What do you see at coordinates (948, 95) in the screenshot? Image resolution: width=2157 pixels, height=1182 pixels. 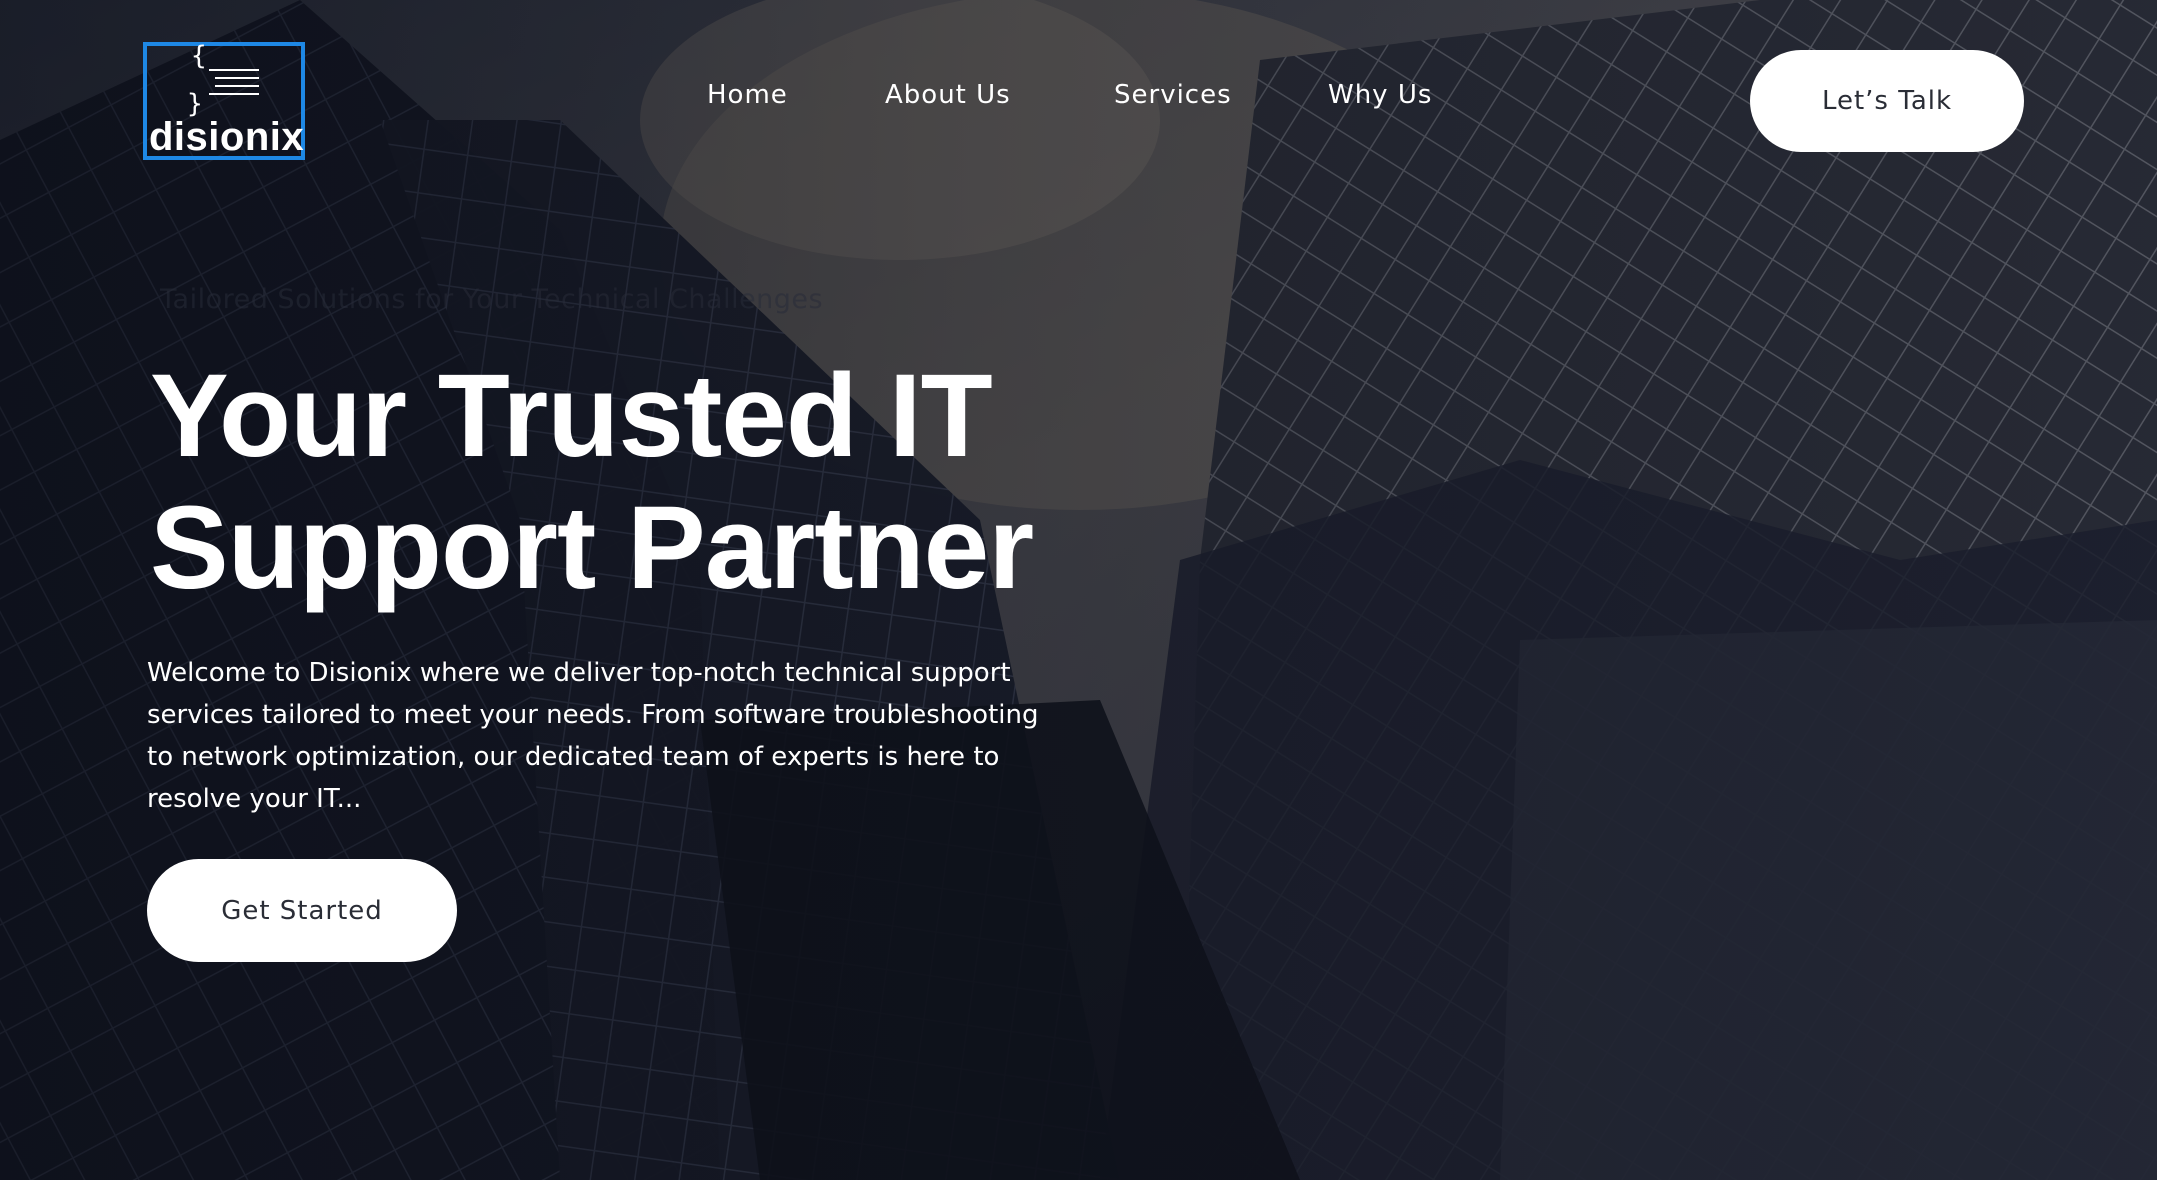 I see `nav-link-about-us: About Us` at bounding box center [948, 95].